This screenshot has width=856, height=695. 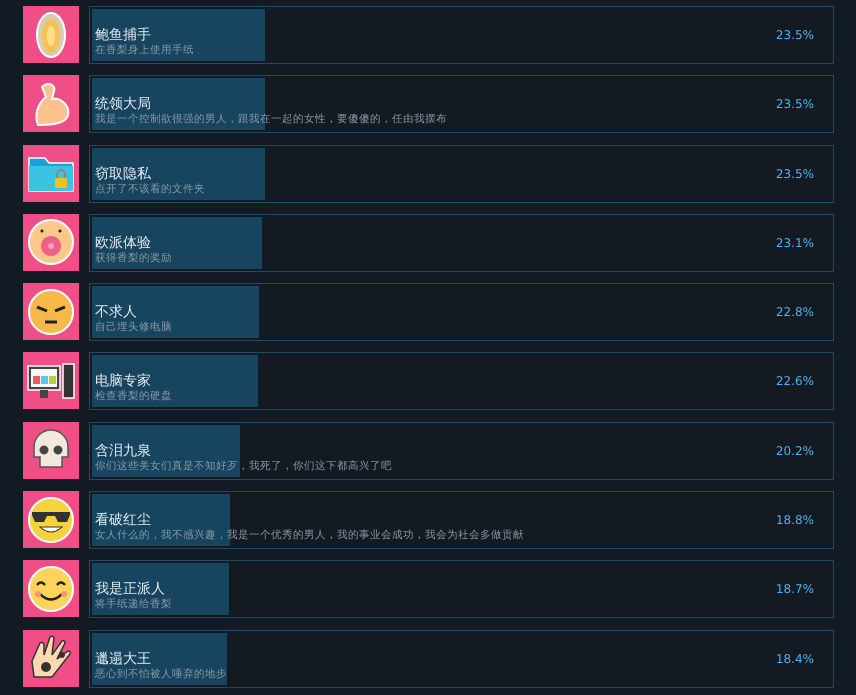 What do you see at coordinates (116, 312) in the screenshot?
I see `achievement-title: 不求人` at bounding box center [116, 312].